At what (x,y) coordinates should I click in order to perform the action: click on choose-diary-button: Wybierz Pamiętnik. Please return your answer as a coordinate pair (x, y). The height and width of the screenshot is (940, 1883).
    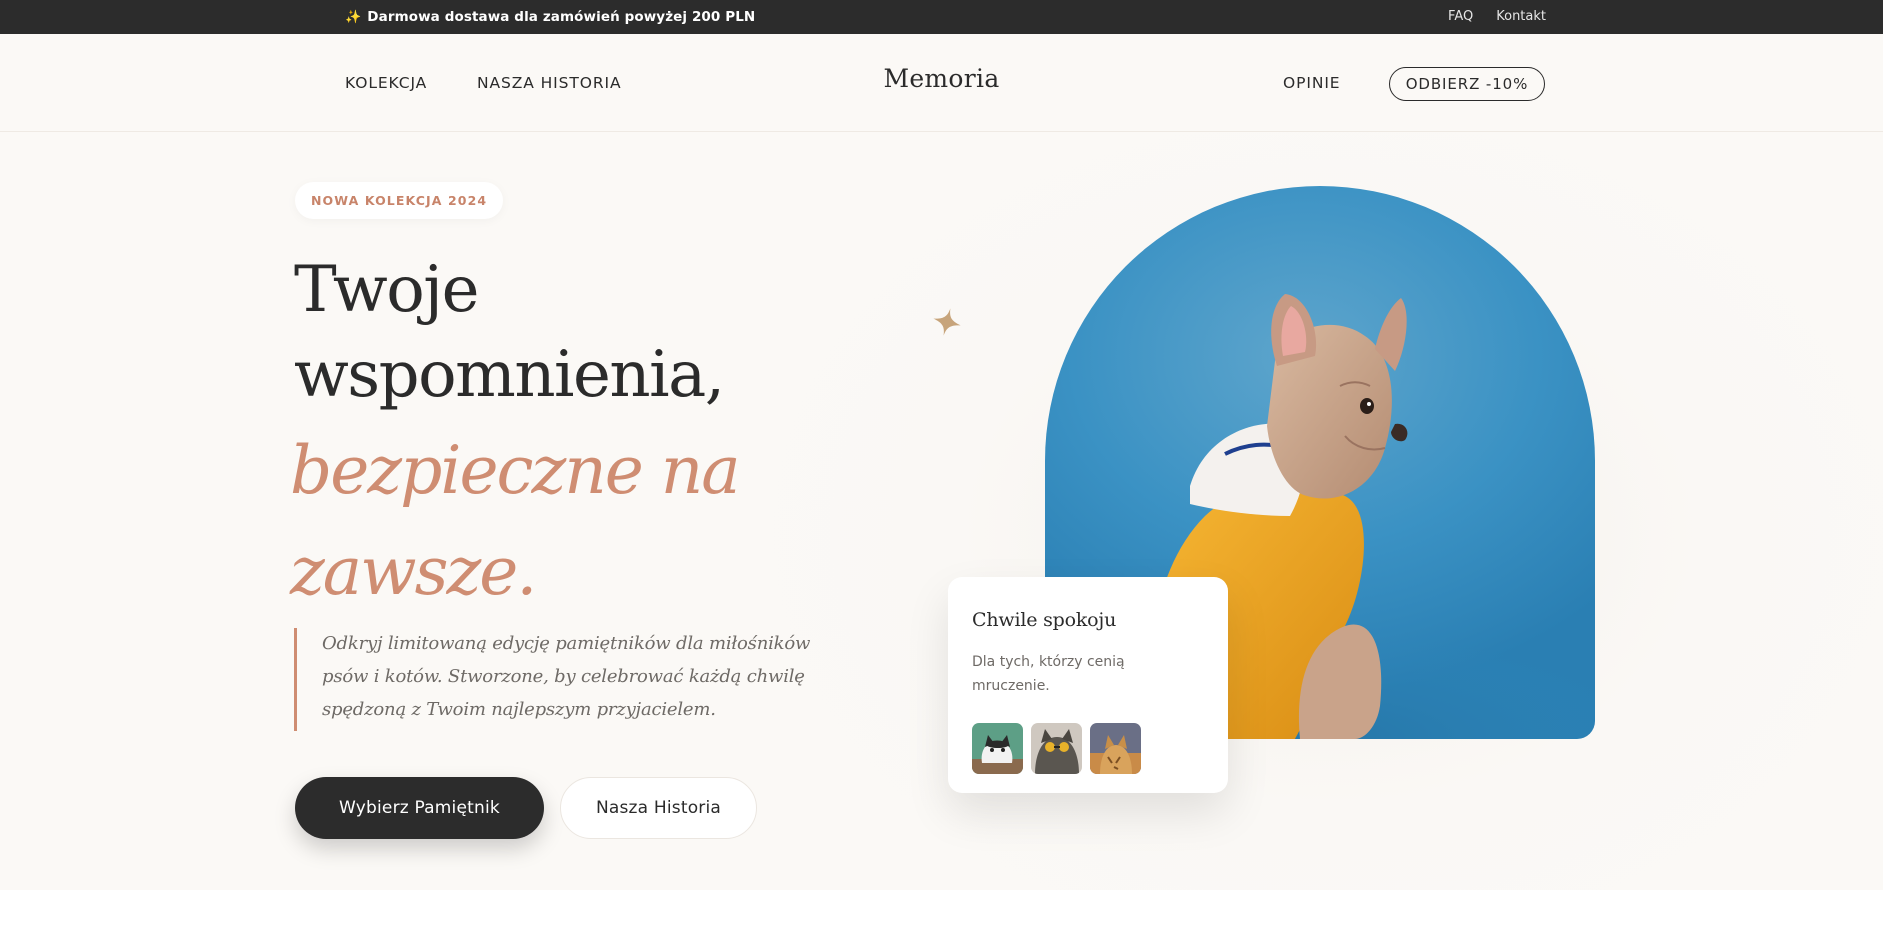
    Looking at the image, I should click on (419, 808).